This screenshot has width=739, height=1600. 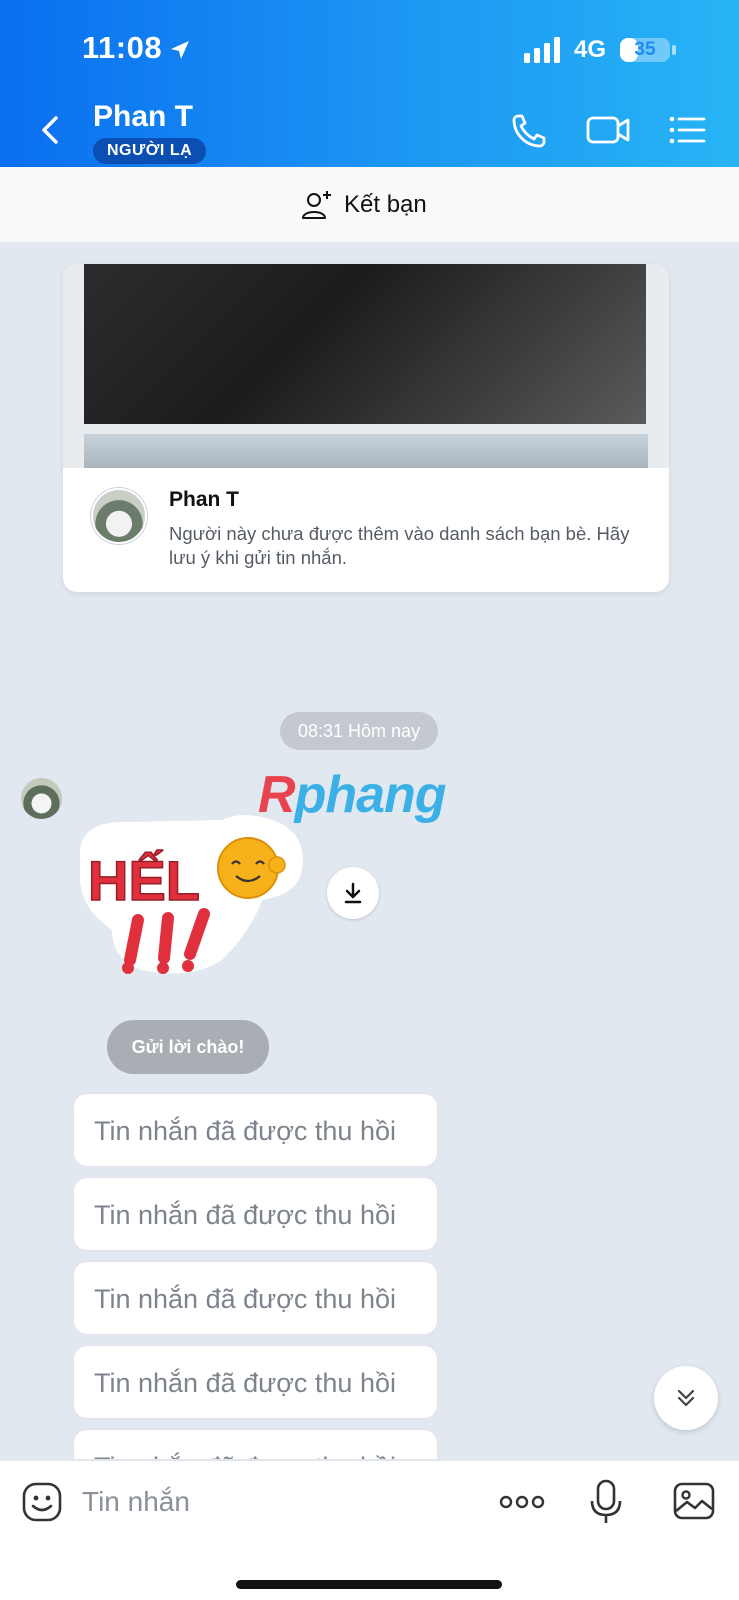 I want to click on profile-avatar, so click(x=119, y=516).